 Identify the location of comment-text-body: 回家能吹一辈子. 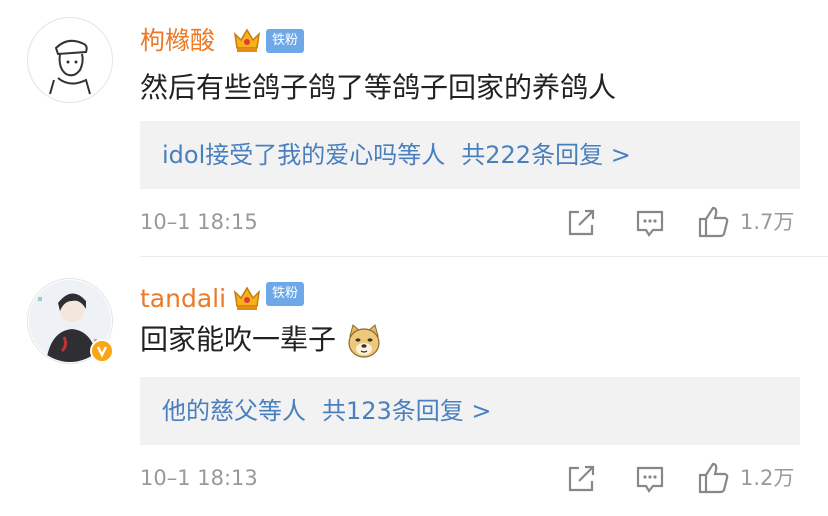
(238, 339).